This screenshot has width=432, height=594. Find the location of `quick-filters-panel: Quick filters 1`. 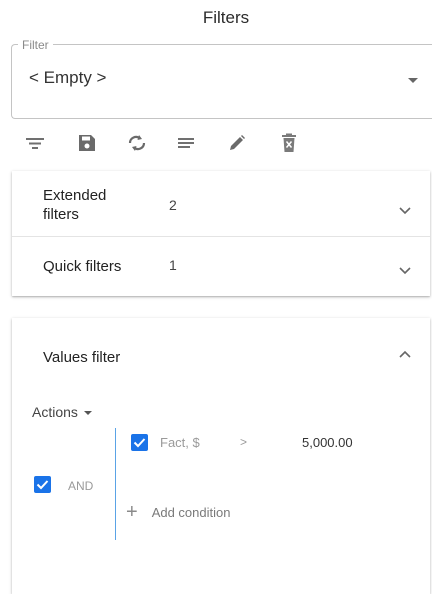

quick-filters-panel: Quick filters 1 is located at coordinates (221, 266).